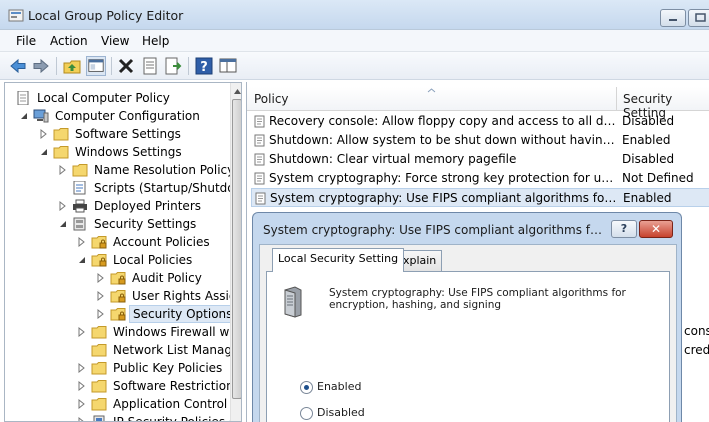 This screenshot has height=422, width=709. I want to click on radio-disabled, so click(306, 413).